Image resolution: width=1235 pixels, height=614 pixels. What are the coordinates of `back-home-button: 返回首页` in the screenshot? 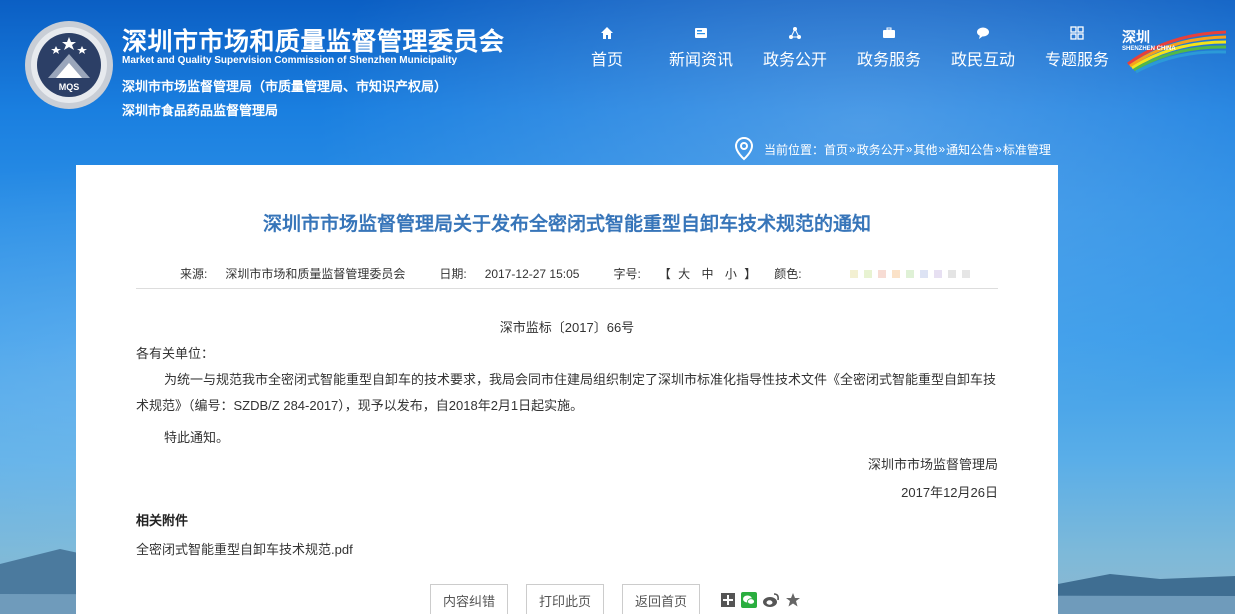 It's located at (661, 599).